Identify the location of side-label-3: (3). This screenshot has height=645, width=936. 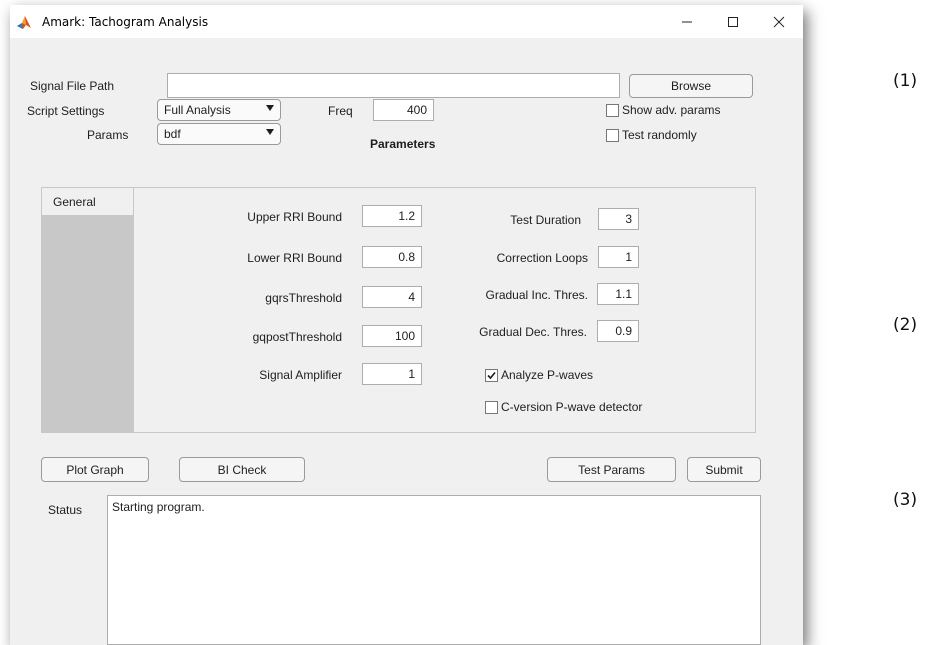
(905, 500).